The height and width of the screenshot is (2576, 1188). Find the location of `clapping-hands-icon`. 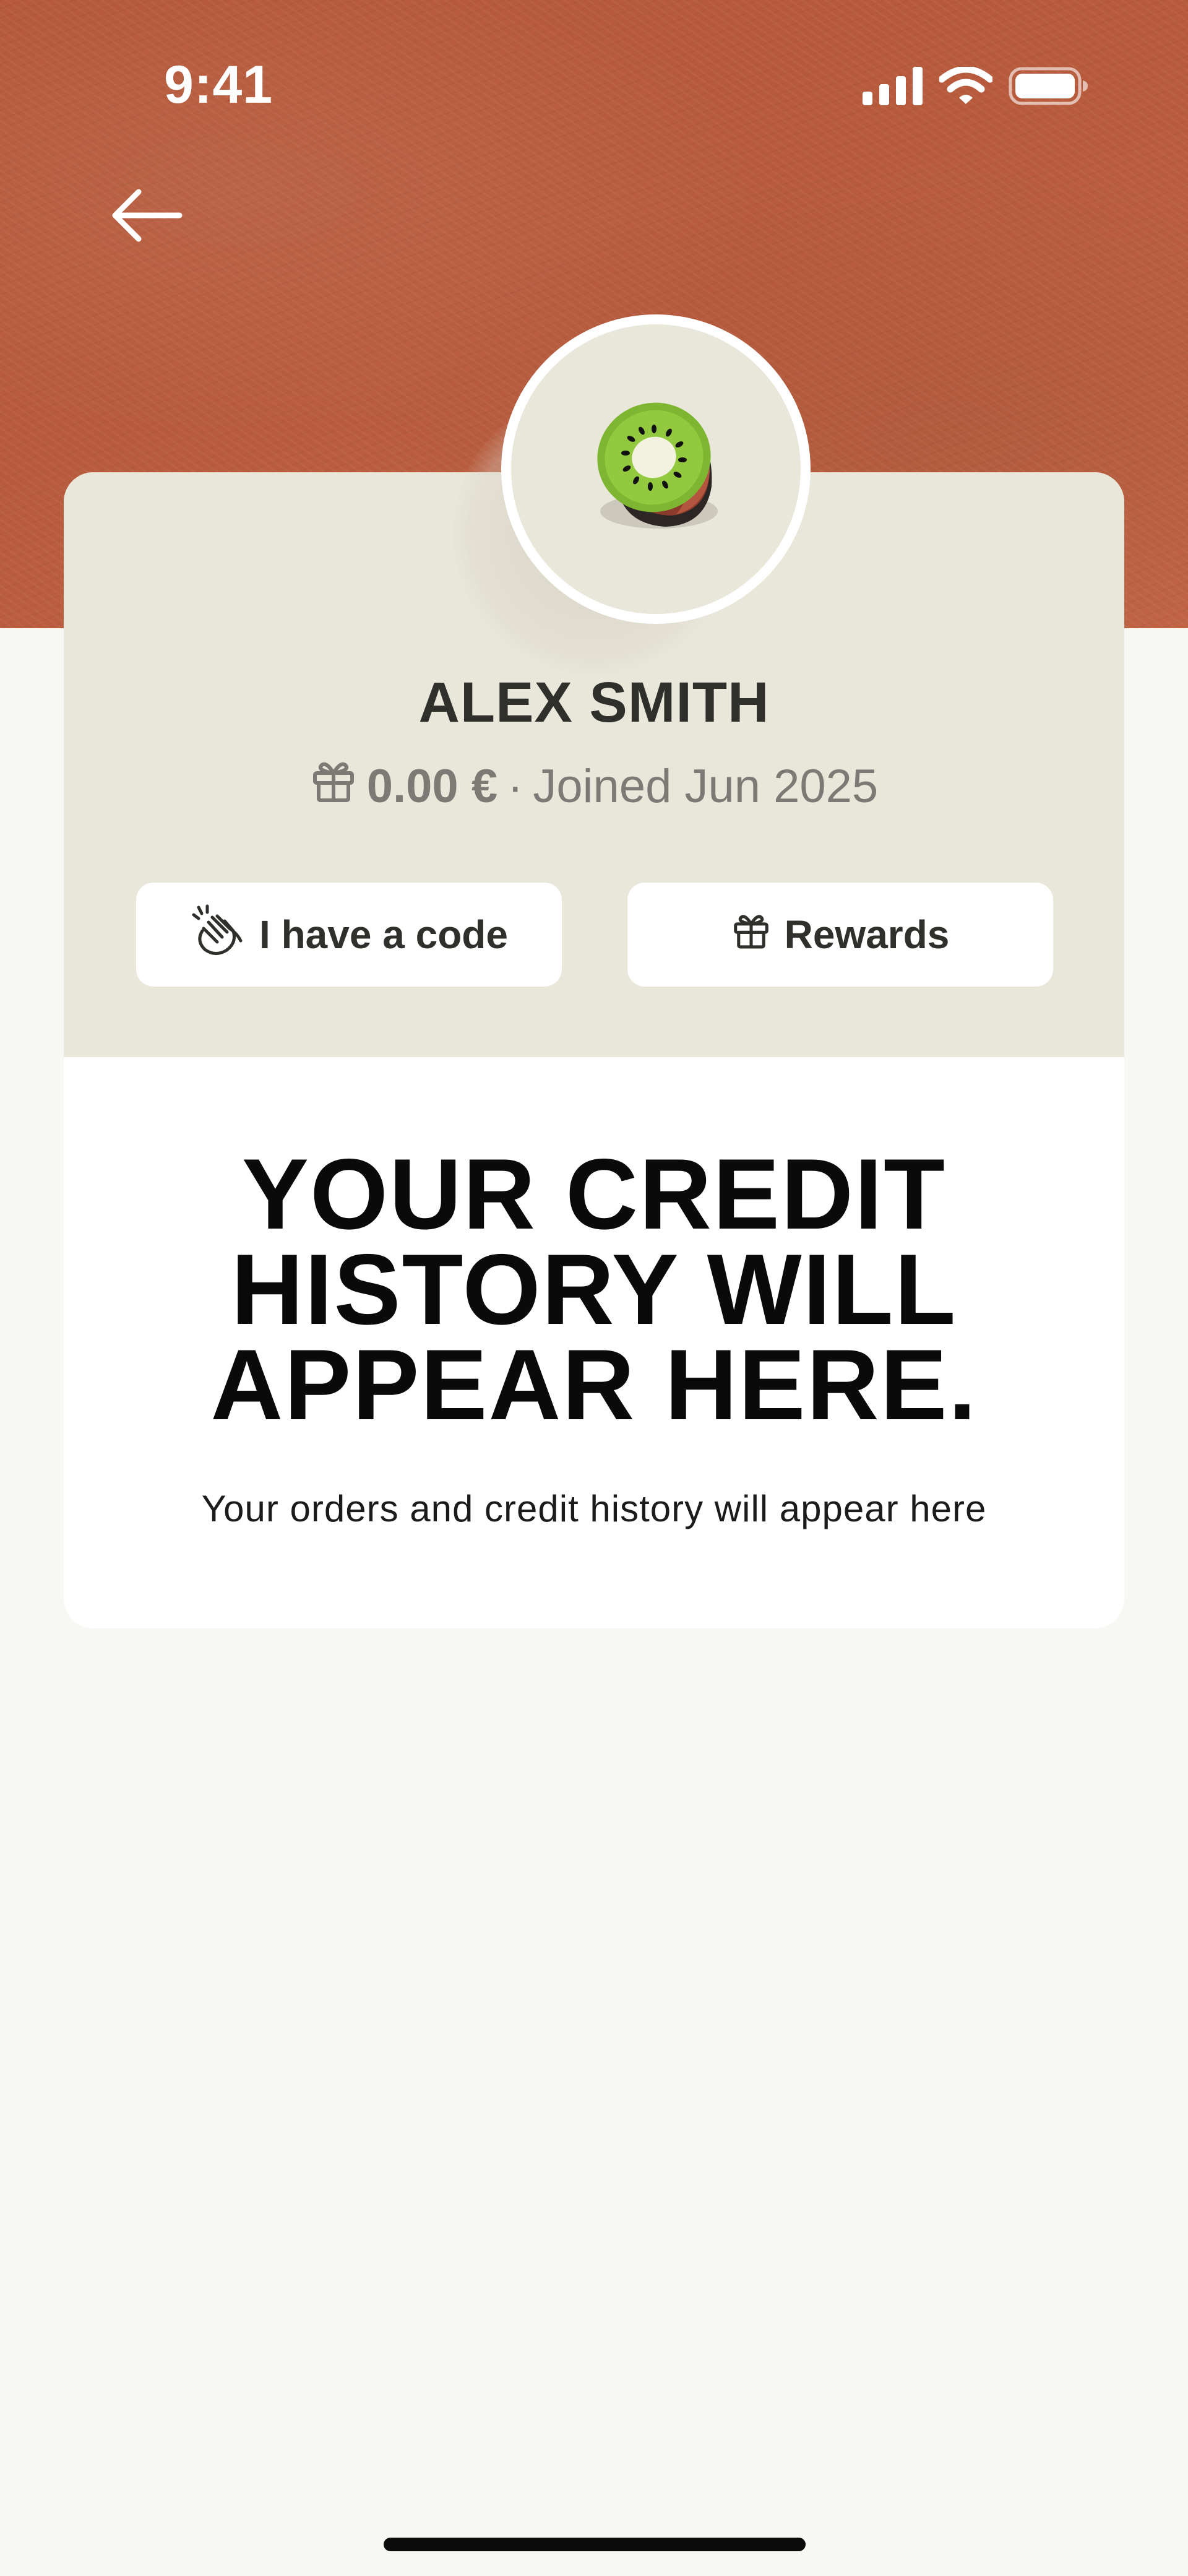

clapping-hands-icon is located at coordinates (218, 935).